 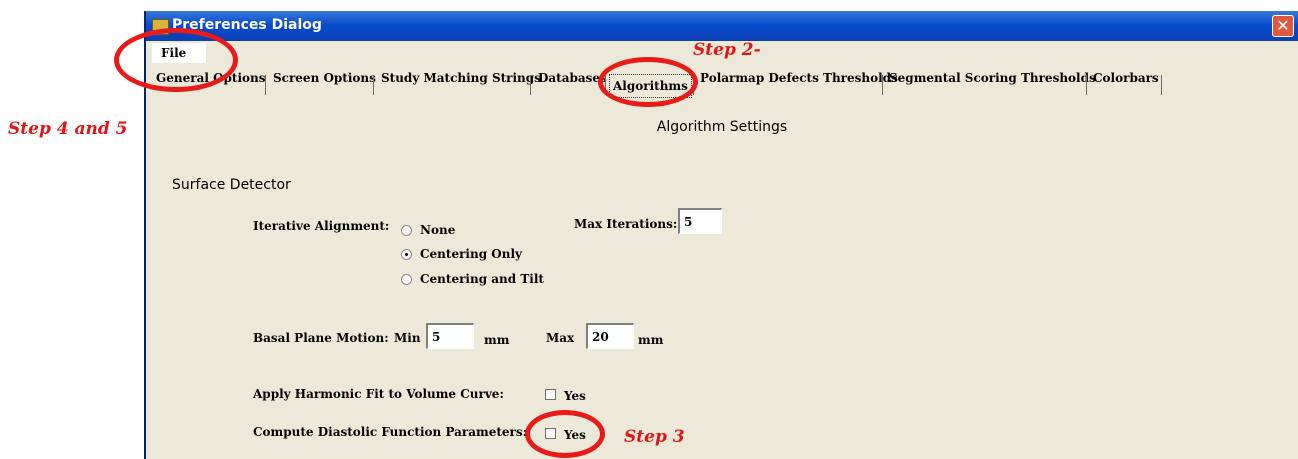 I want to click on annotation-step-4-5: Step 4 and 5, so click(x=68, y=129).